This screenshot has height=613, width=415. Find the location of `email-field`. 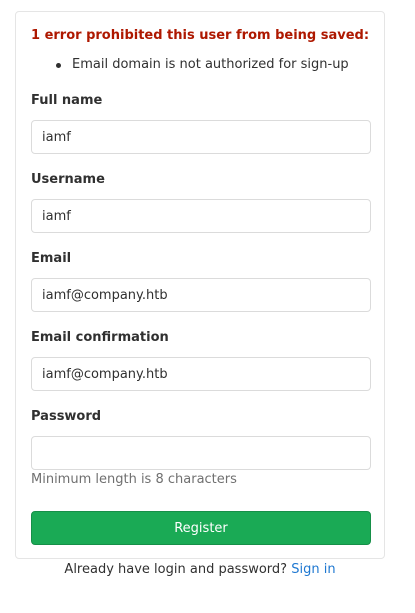

email-field is located at coordinates (201, 295).